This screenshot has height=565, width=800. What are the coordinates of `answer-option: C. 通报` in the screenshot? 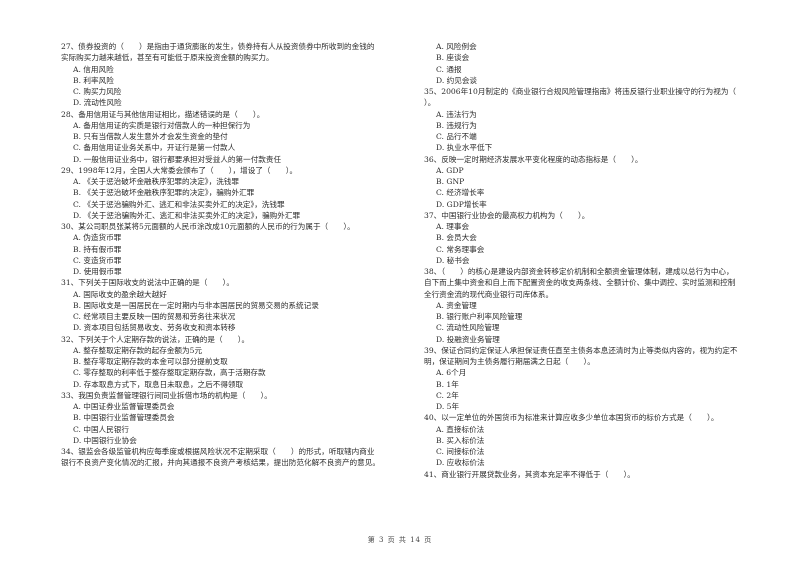 It's located at (449, 69).